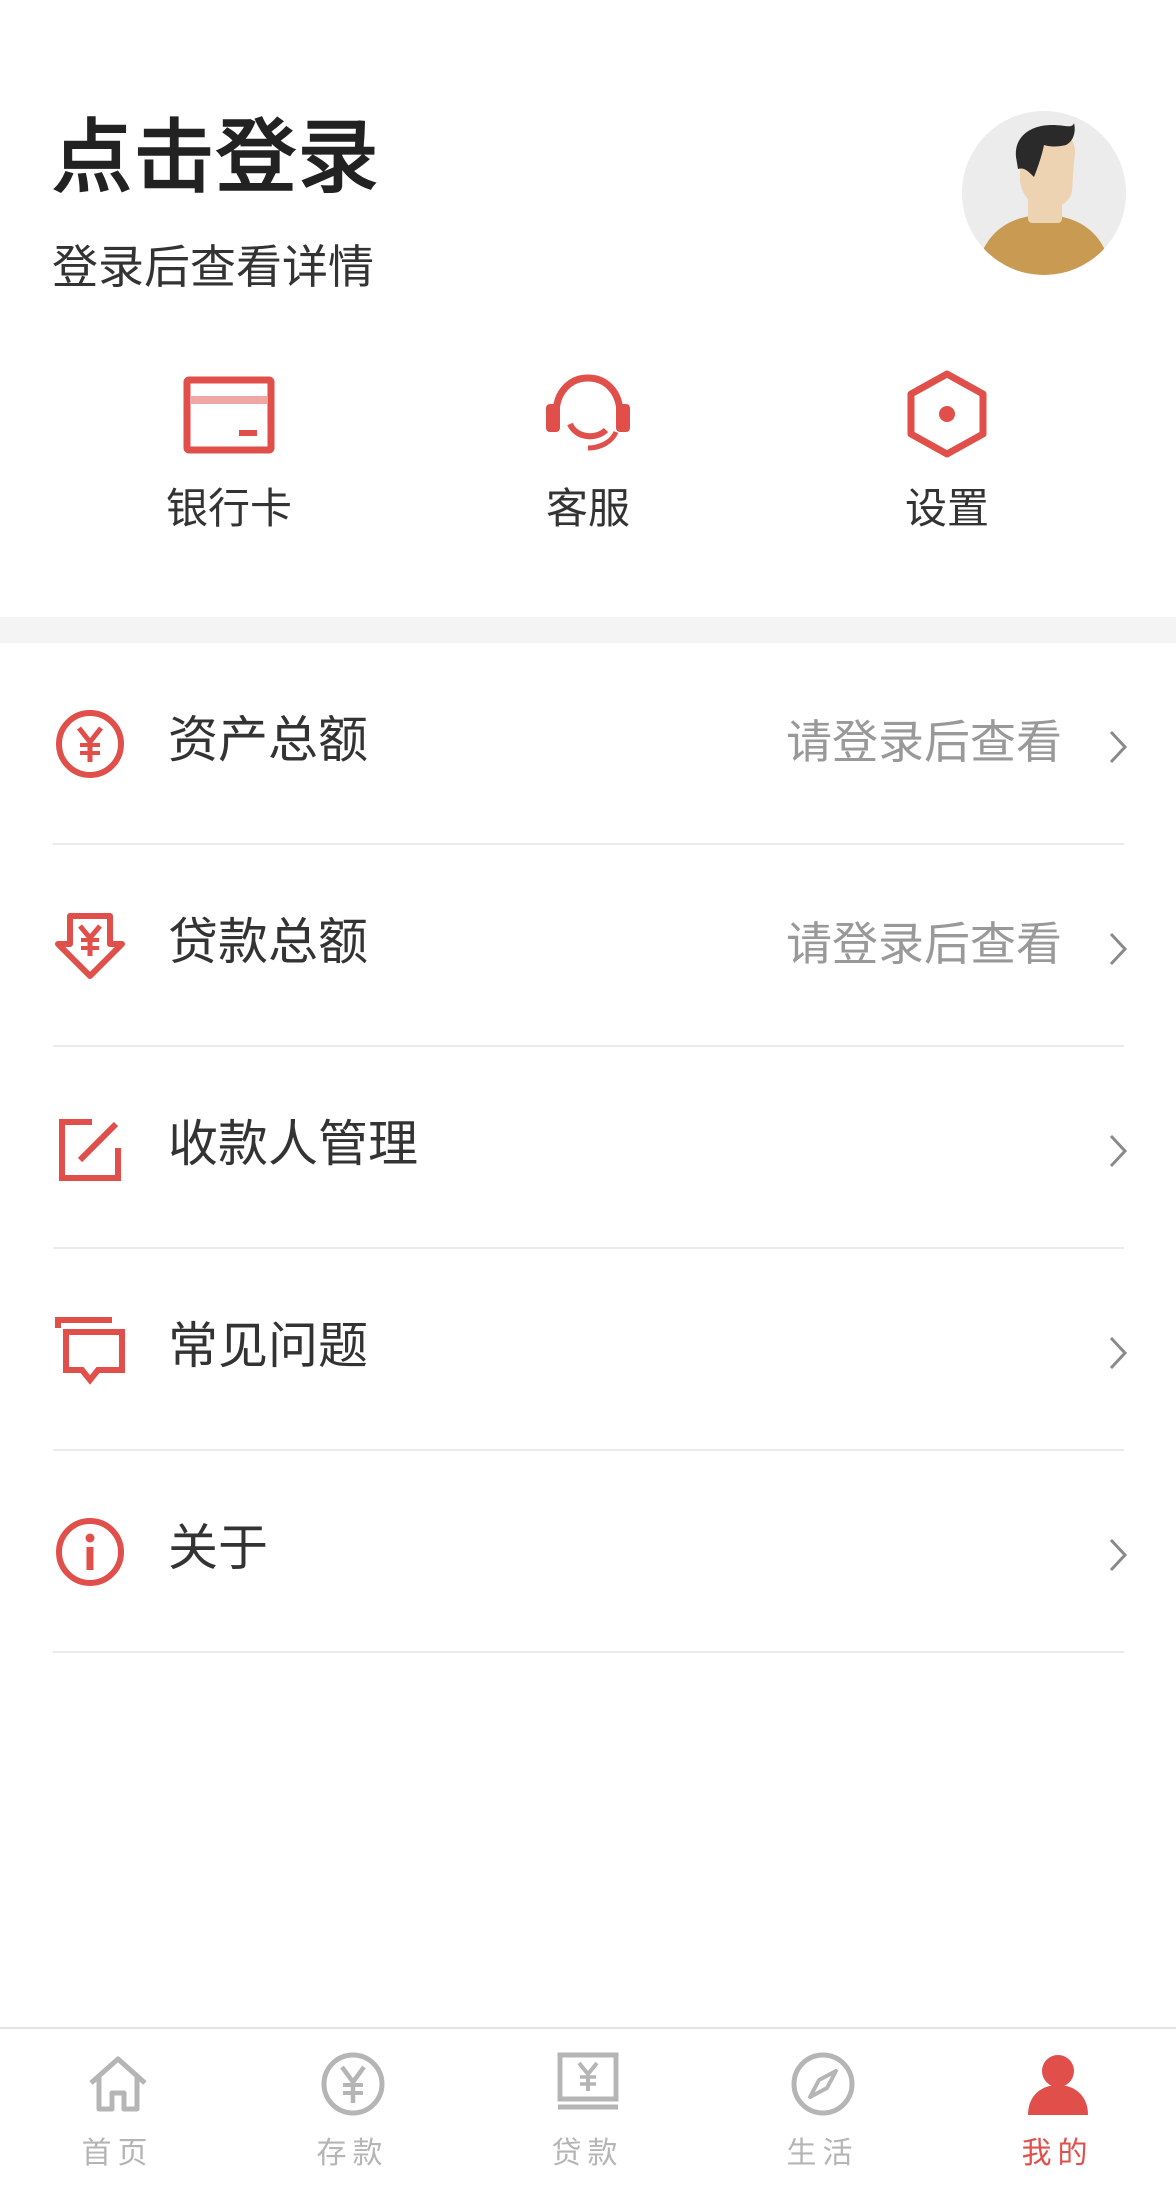  Describe the element at coordinates (823, 2084) in the screenshot. I see `compass-icon` at that location.